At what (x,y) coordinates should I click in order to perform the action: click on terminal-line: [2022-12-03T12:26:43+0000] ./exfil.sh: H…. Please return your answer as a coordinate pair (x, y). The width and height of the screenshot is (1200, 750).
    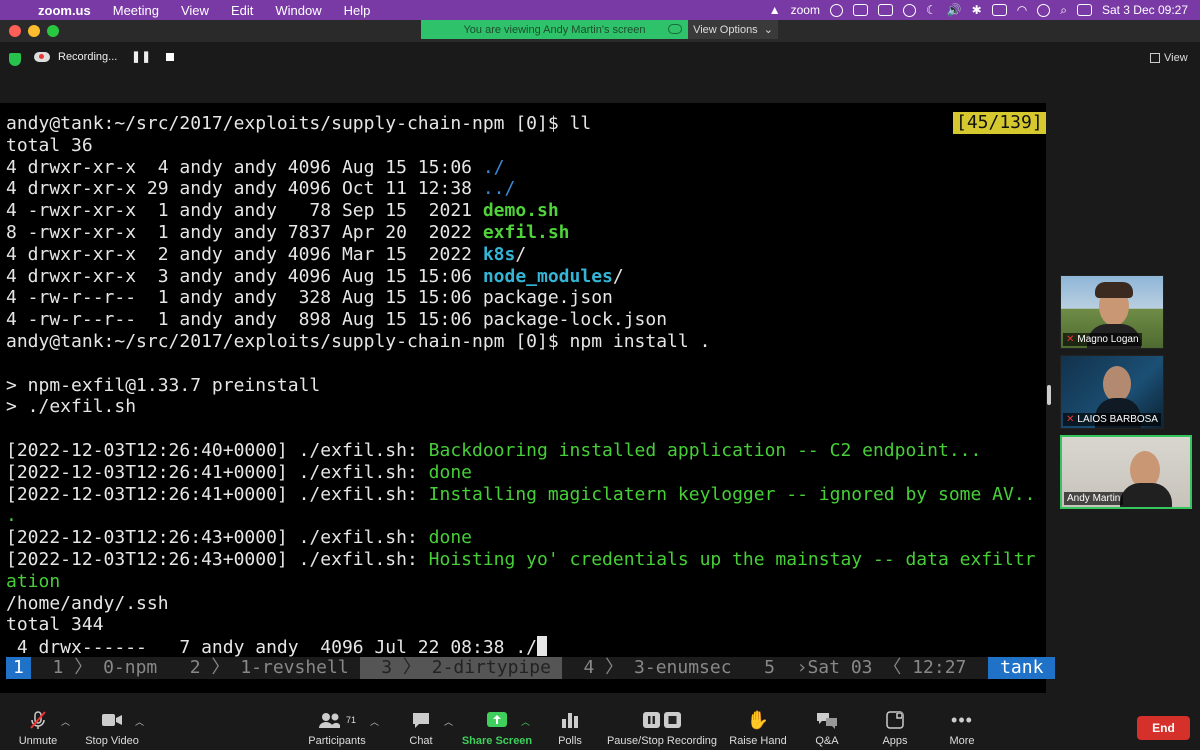
    Looking at the image, I should click on (526, 560).